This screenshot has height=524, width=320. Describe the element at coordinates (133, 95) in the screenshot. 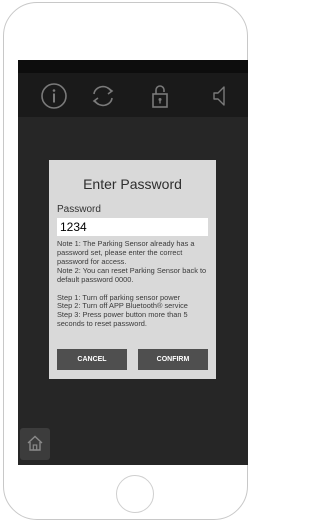

I see `toolbar` at that location.